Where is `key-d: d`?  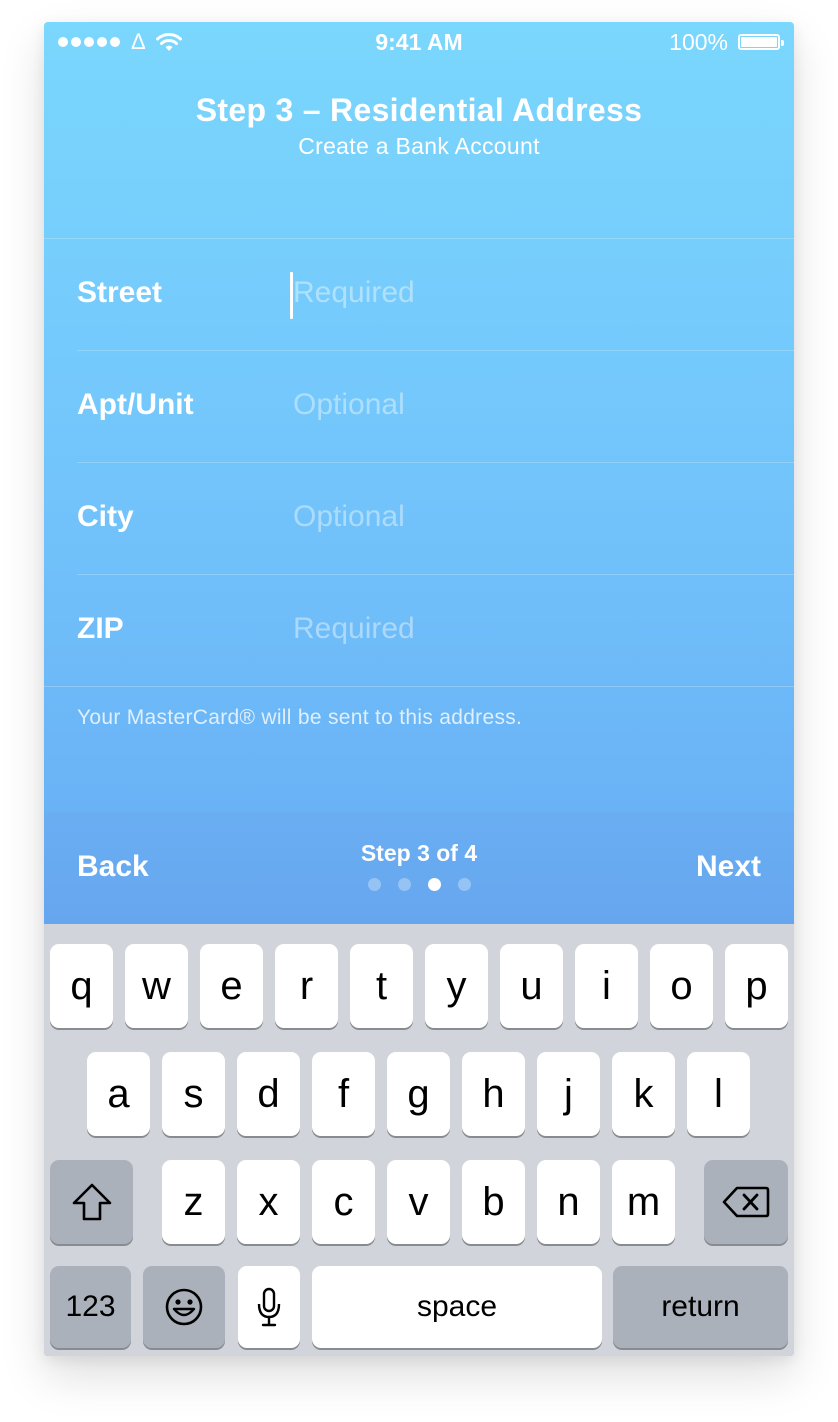
key-d: d is located at coordinates (268, 1094).